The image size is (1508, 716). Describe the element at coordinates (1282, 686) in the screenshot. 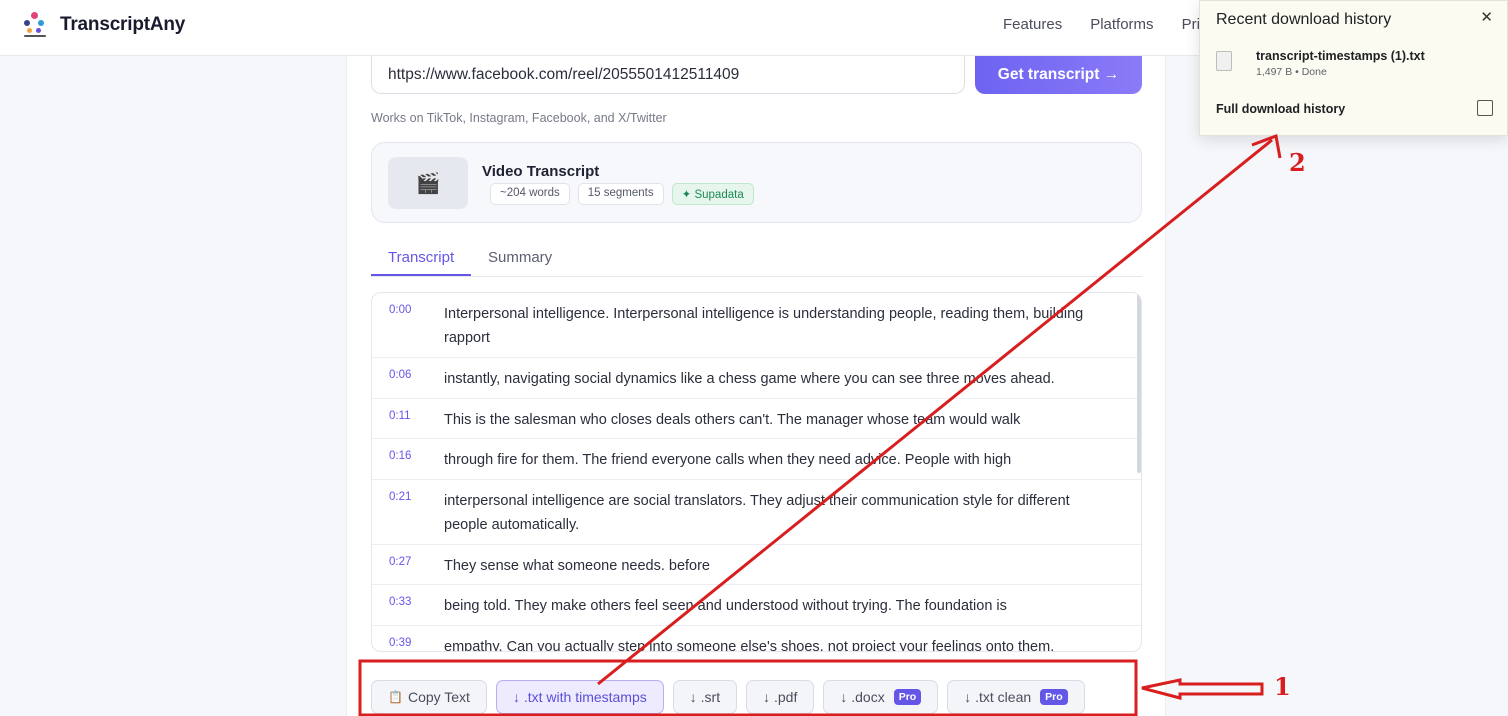

I see `annotation-label-1: 1` at that location.